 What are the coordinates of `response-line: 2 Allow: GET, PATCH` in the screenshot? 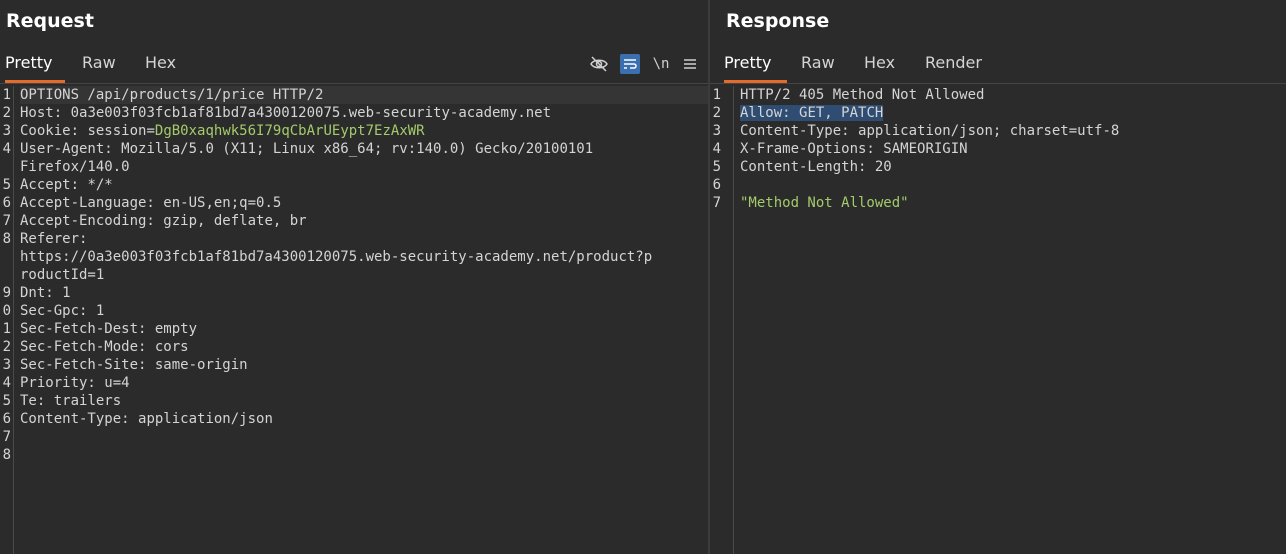 It's located at (999, 113).